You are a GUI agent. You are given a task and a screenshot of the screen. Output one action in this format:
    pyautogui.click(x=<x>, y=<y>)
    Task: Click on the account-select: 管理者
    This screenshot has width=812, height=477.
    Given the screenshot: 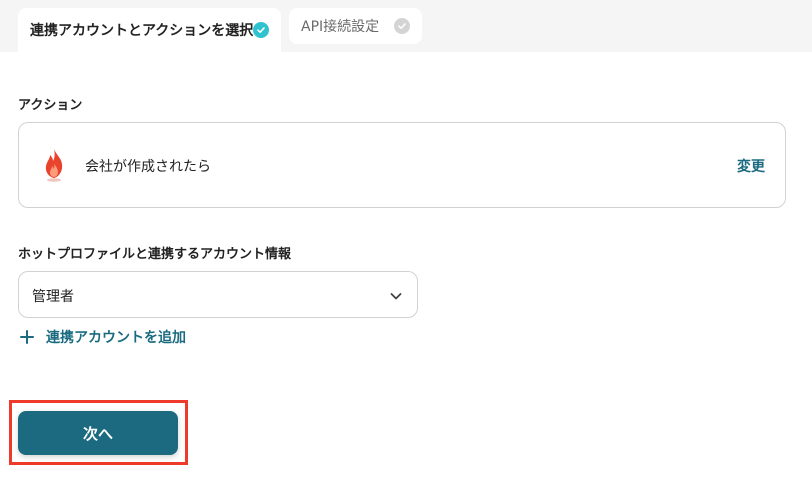 What is the action you would take?
    pyautogui.click(x=218, y=294)
    